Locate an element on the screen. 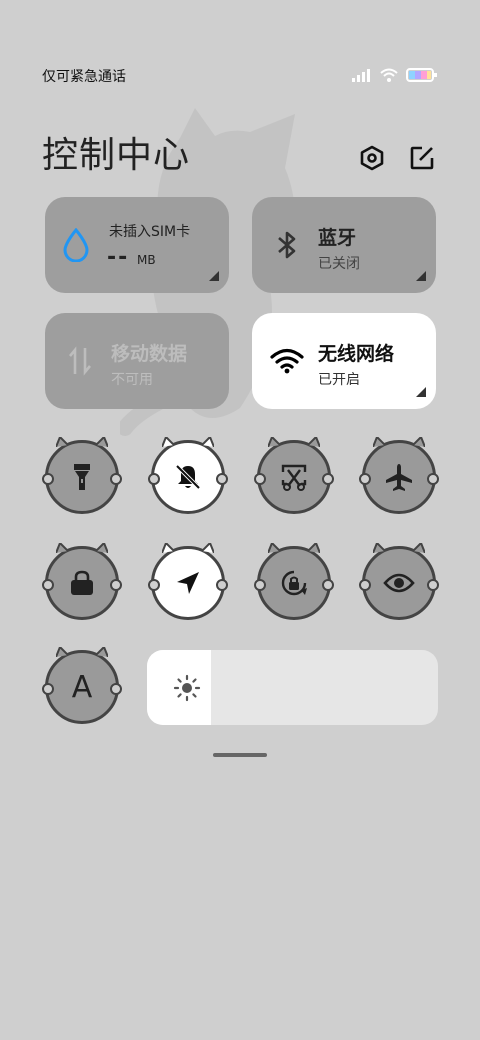 Image resolution: width=480 pixels, height=1040 pixels. sim-data-tile: 未插入SIM卡 -- MB is located at coordinates (137, 245).